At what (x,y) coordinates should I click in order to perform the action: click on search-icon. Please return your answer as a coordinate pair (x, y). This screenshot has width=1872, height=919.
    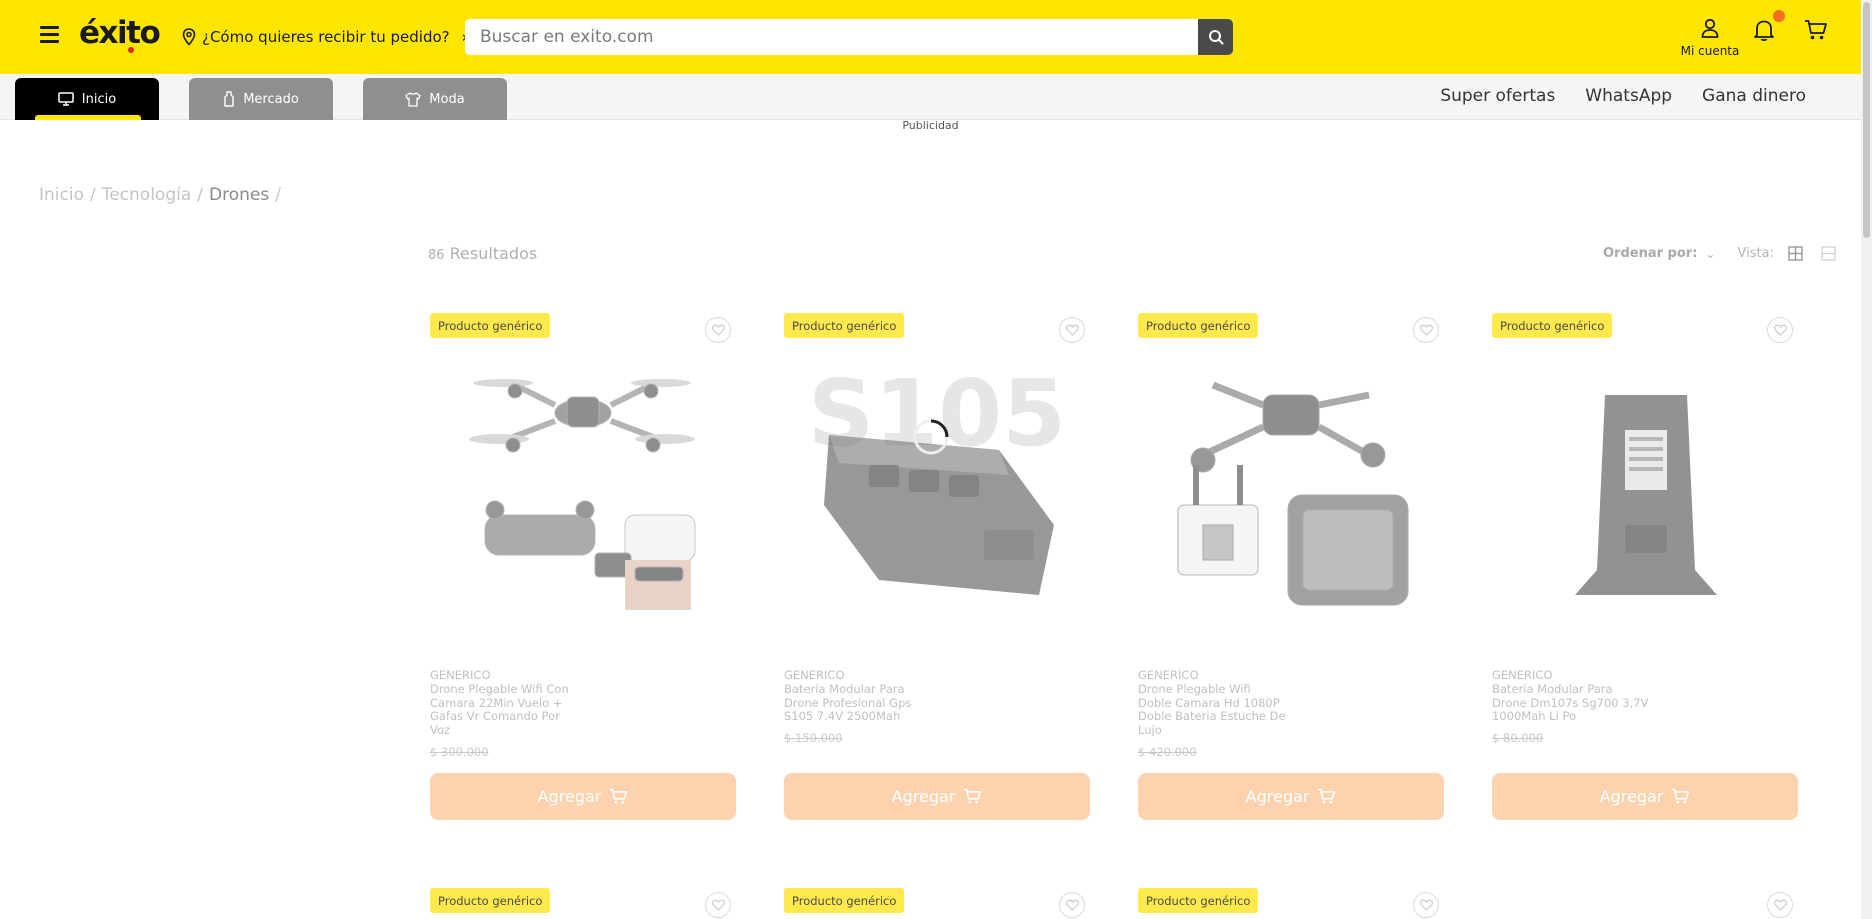
    Looking at the image, I should click on (1215, 37).